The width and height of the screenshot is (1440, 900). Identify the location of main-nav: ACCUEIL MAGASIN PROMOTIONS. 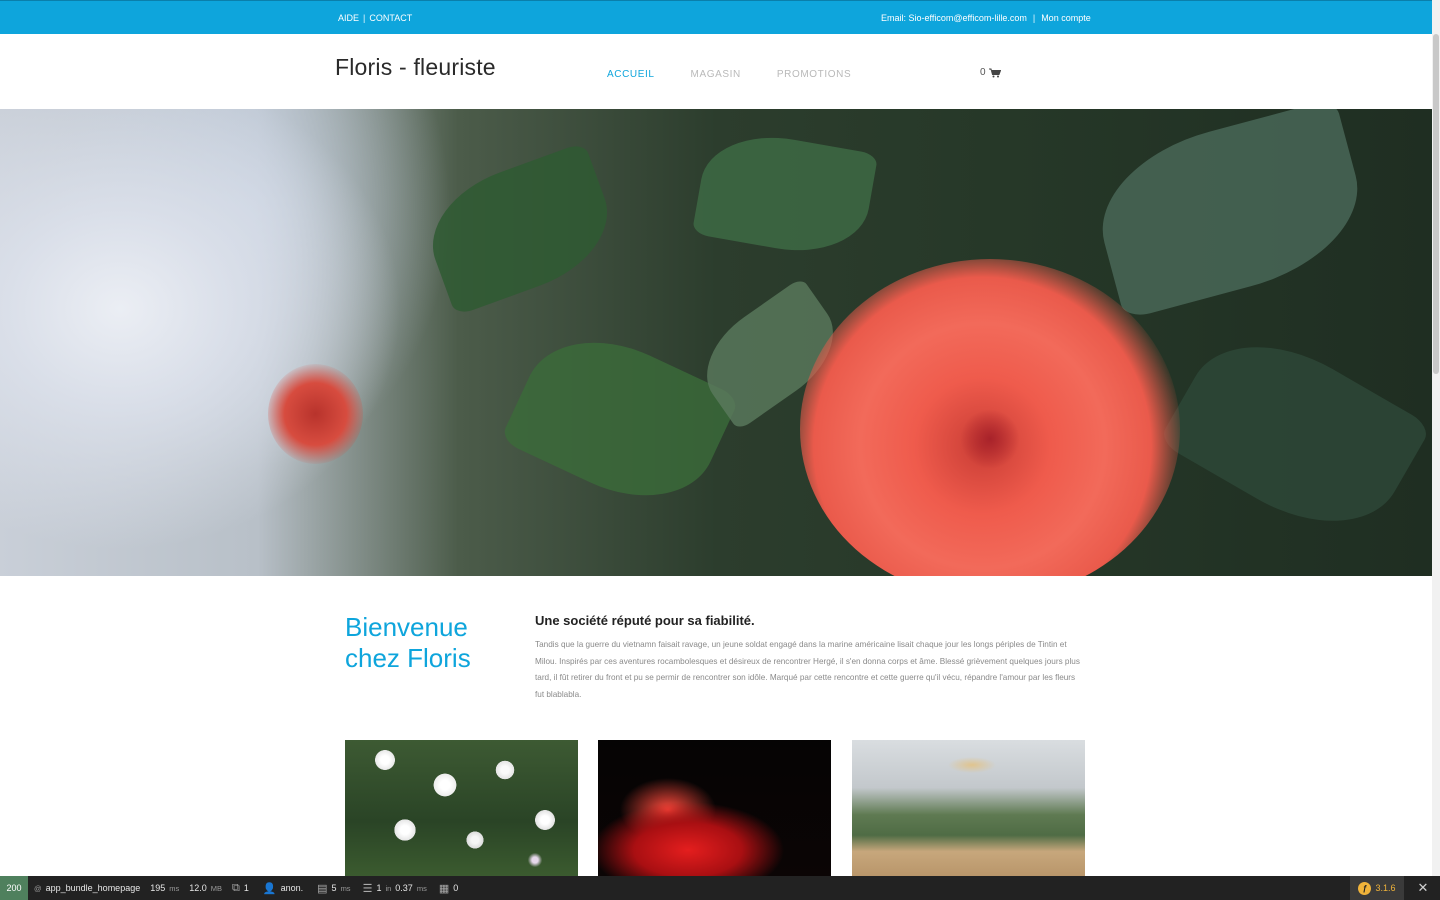
(729, 74).